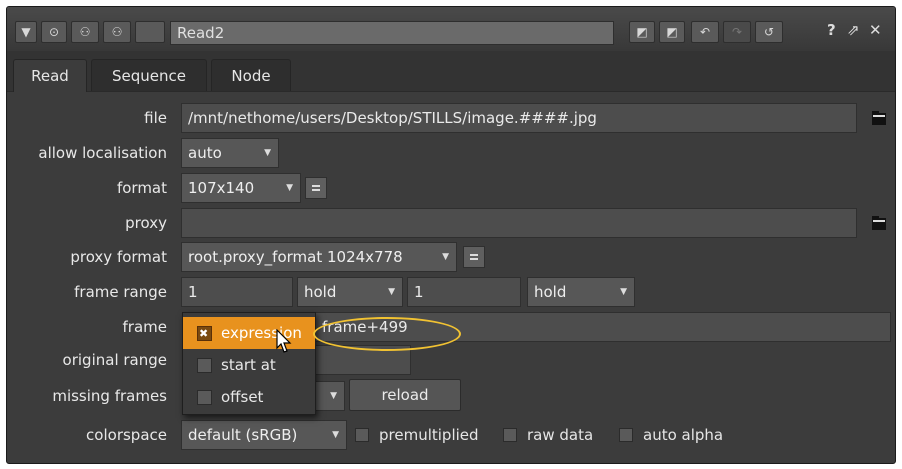  What do you see at coordinates (54, 32) in the screenshot?
I see `node-settings-icon: ⊙` at bounding box center [54, 32].